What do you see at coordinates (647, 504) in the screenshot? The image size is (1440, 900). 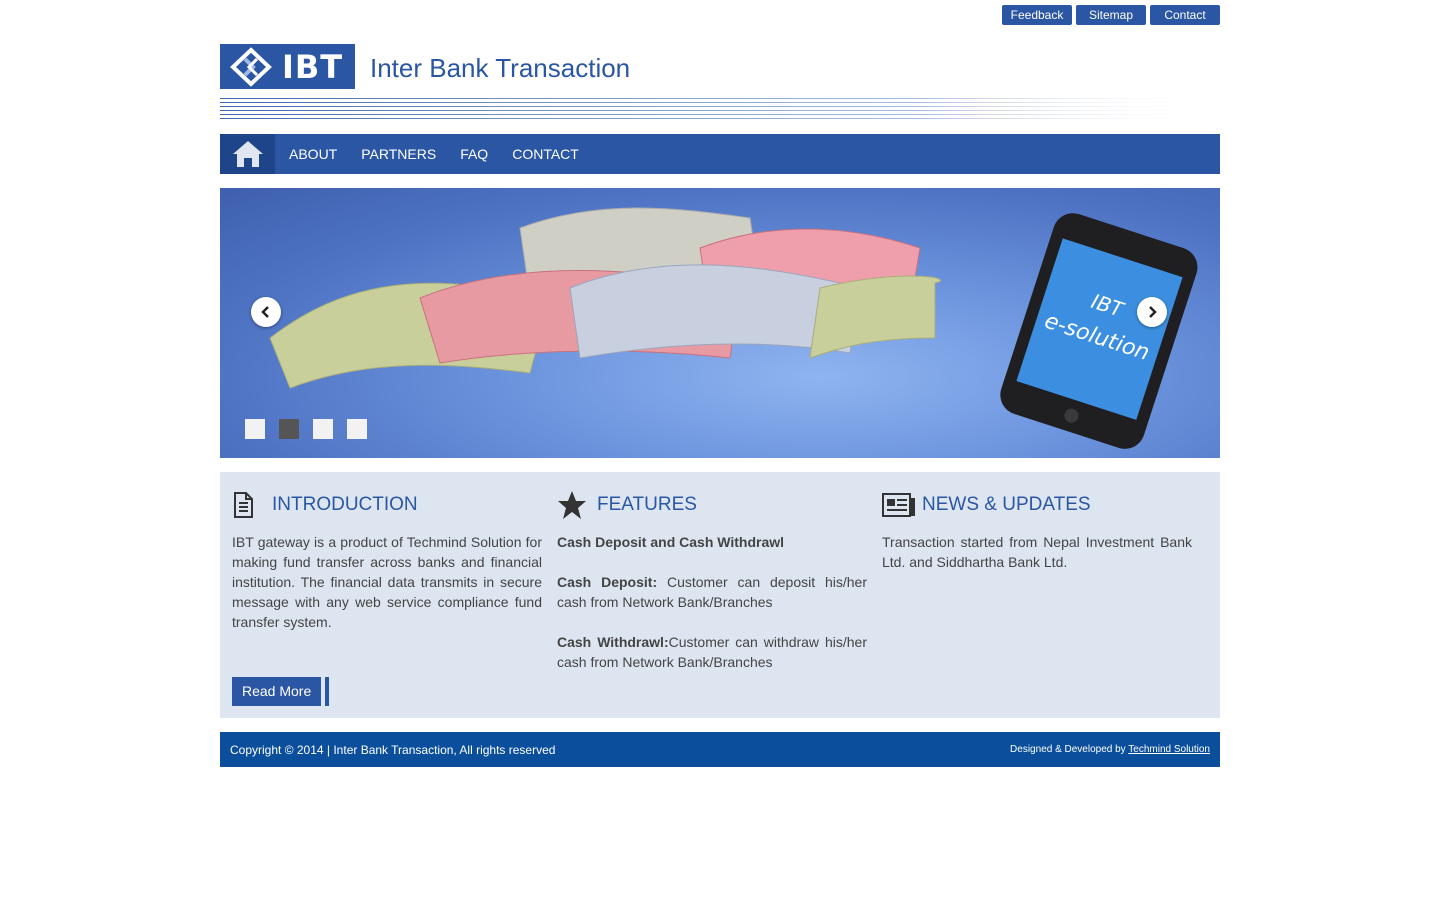 I see `features-title: FEATURES` at bounding box center [647, 504].